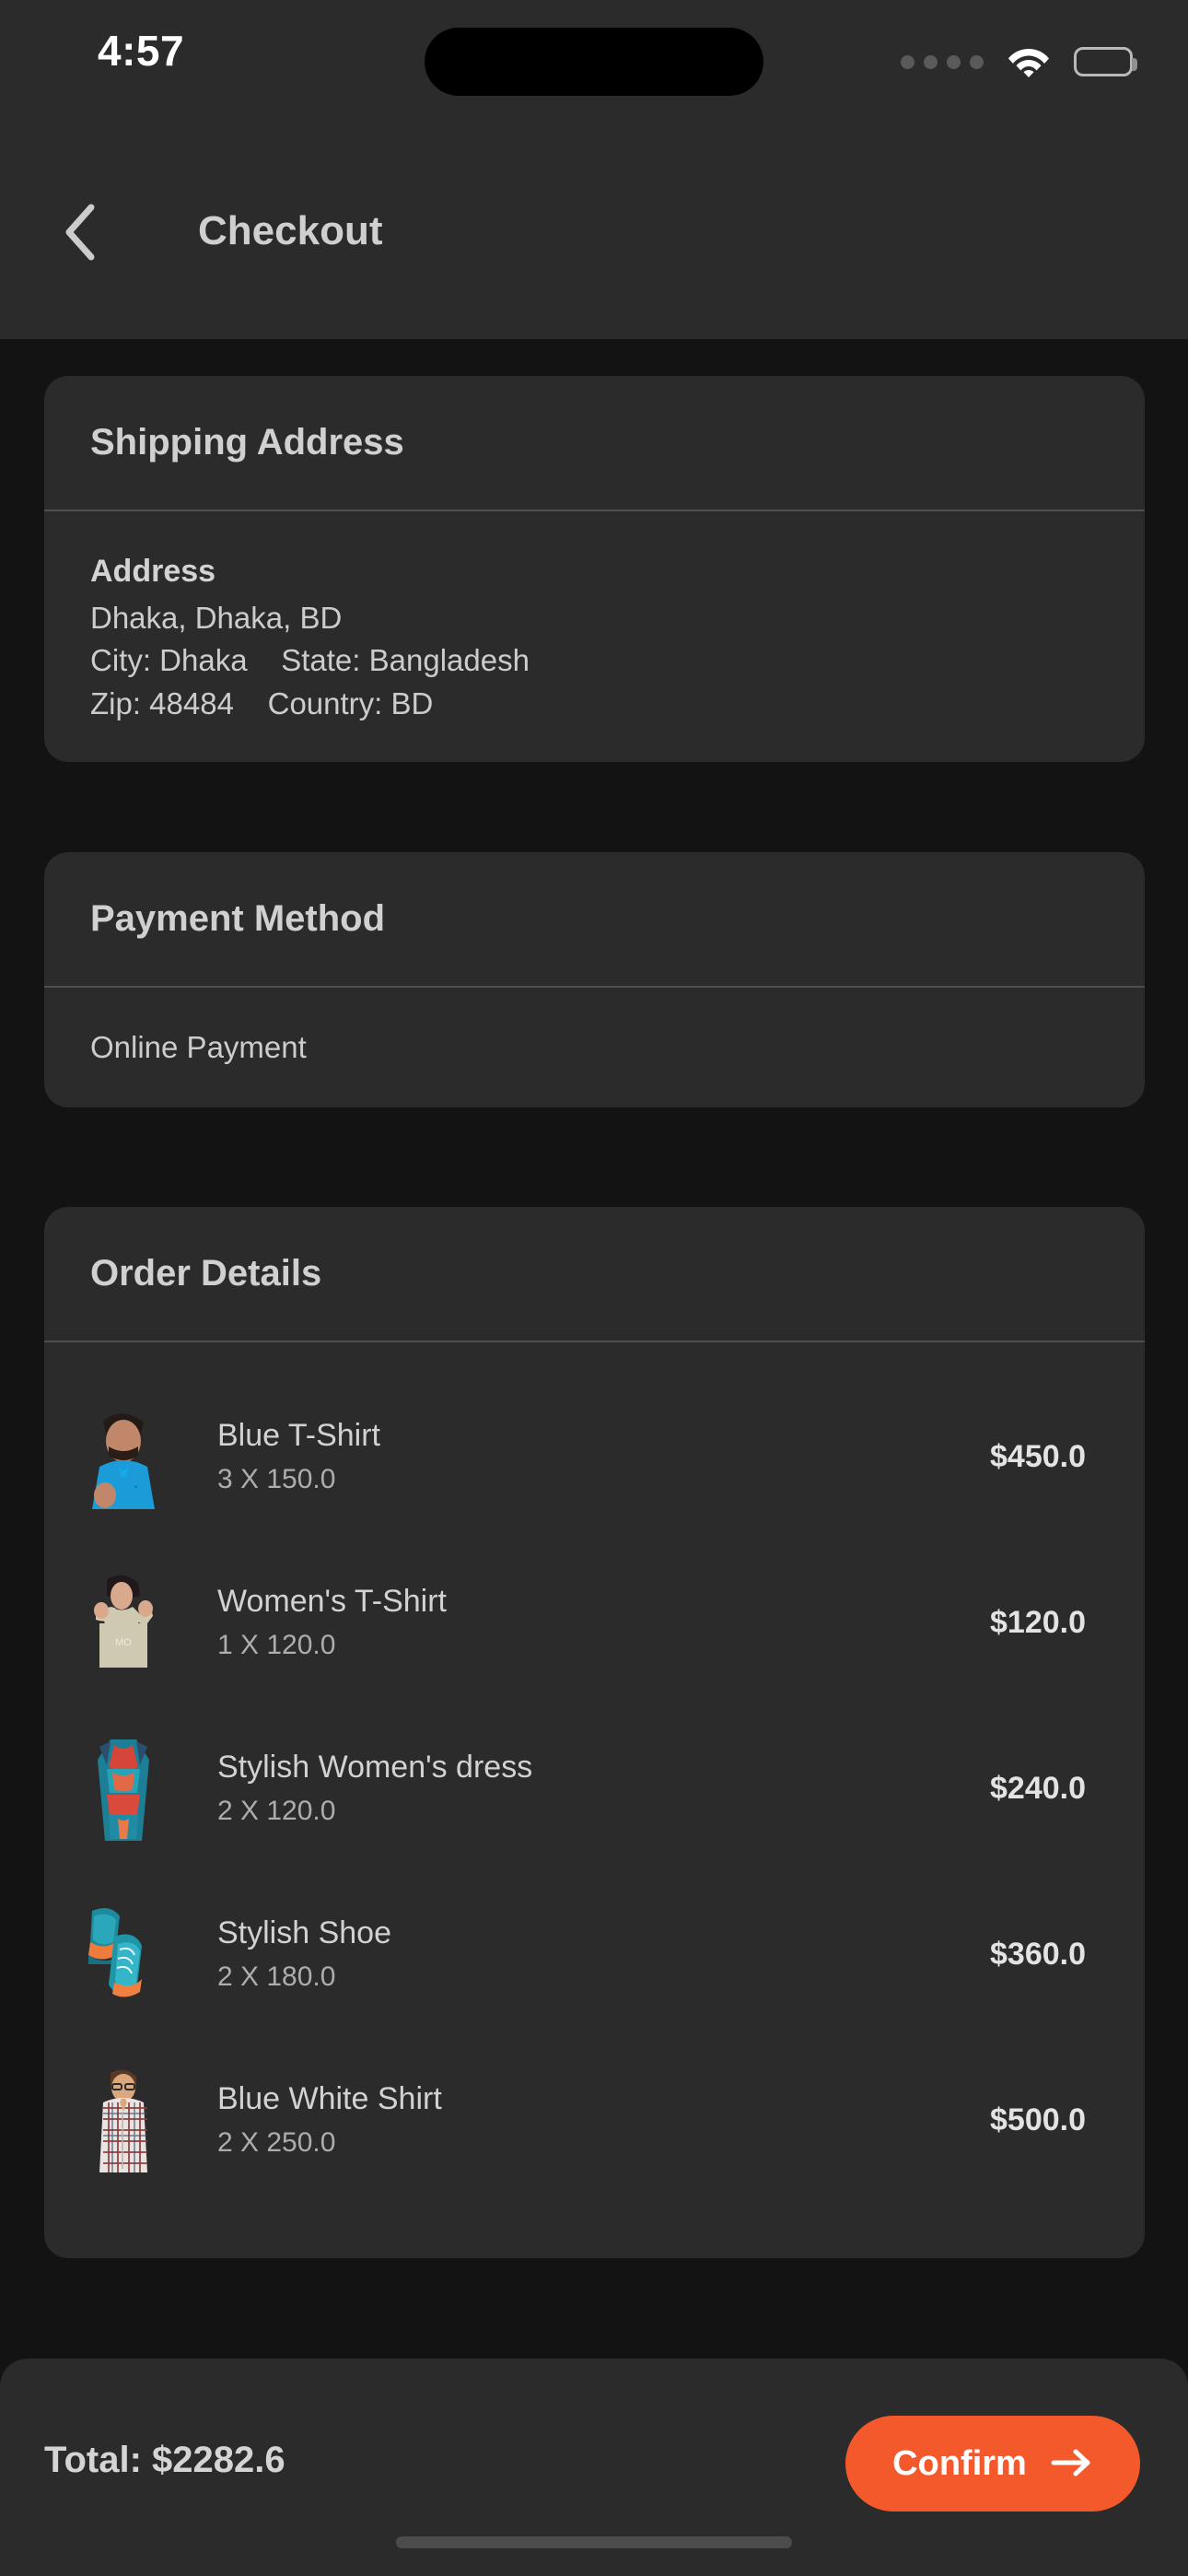 This screenshot has height=2576, width=1188. Describe the element at coordinates (1038, 1622) in the screenshot. I see `order-item-price: $120.0` at that location.